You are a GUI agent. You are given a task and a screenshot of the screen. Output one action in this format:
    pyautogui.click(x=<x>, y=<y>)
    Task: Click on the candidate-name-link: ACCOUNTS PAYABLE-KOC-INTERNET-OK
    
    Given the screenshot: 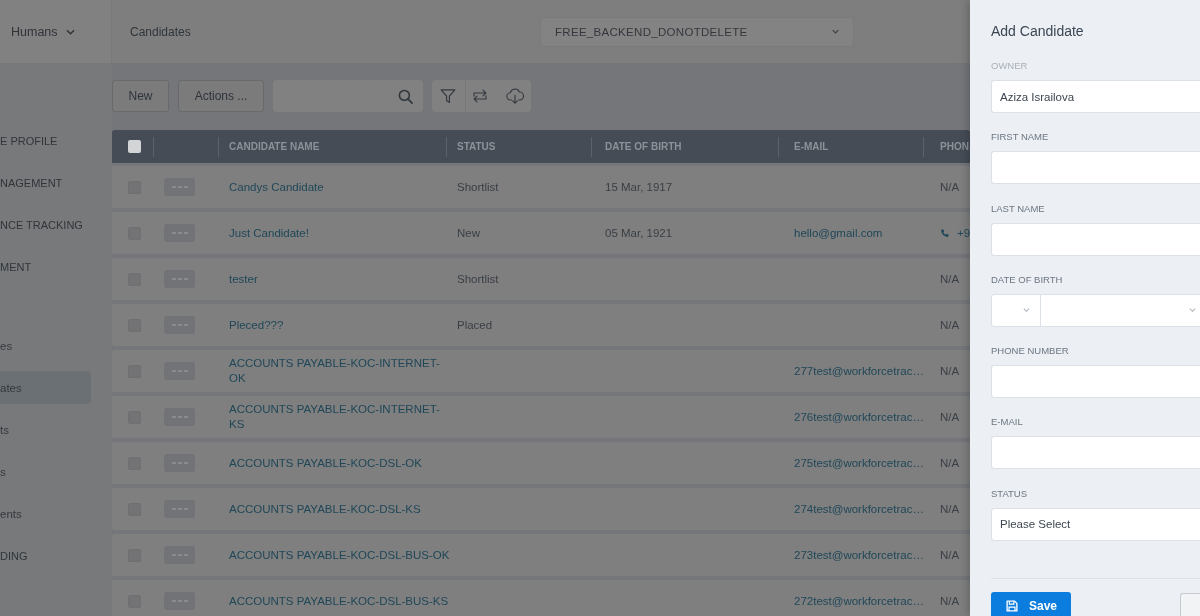 What is the action you would take?
    pyautogui.click(x=341, y=371)
    